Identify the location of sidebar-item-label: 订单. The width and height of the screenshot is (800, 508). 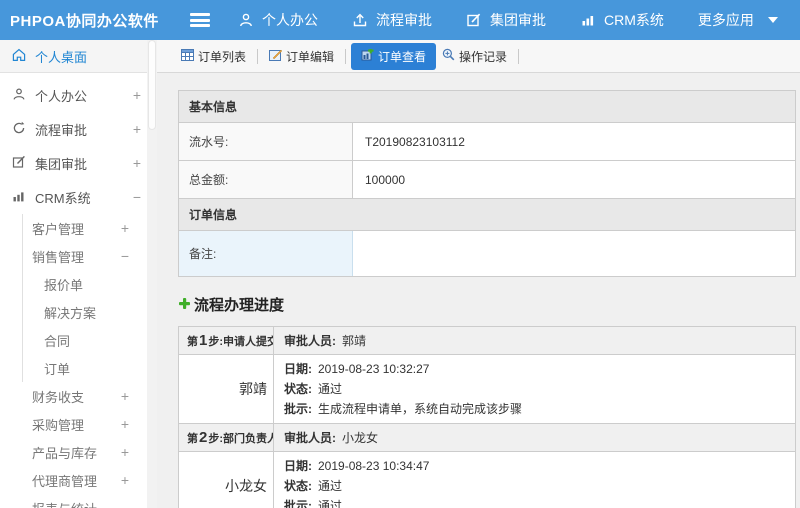
(57, 369).